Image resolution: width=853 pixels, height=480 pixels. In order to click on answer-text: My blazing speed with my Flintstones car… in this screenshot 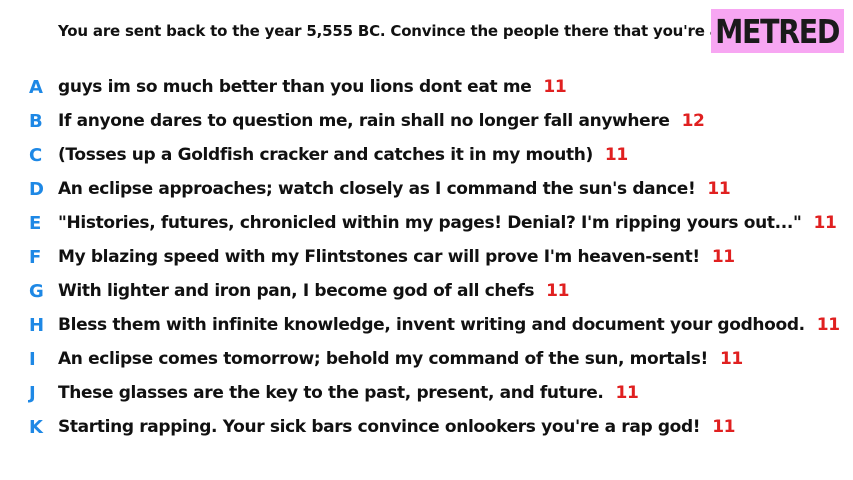, I will do `click(379, 257)`.